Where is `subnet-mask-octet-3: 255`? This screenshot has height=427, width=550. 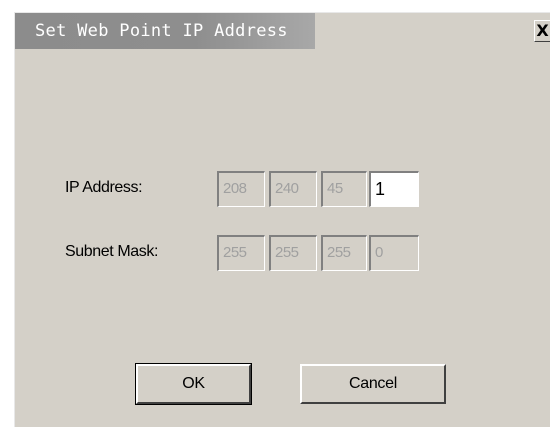
subnet-mask-octet-3: 255 is located at coordinates (344, 253).